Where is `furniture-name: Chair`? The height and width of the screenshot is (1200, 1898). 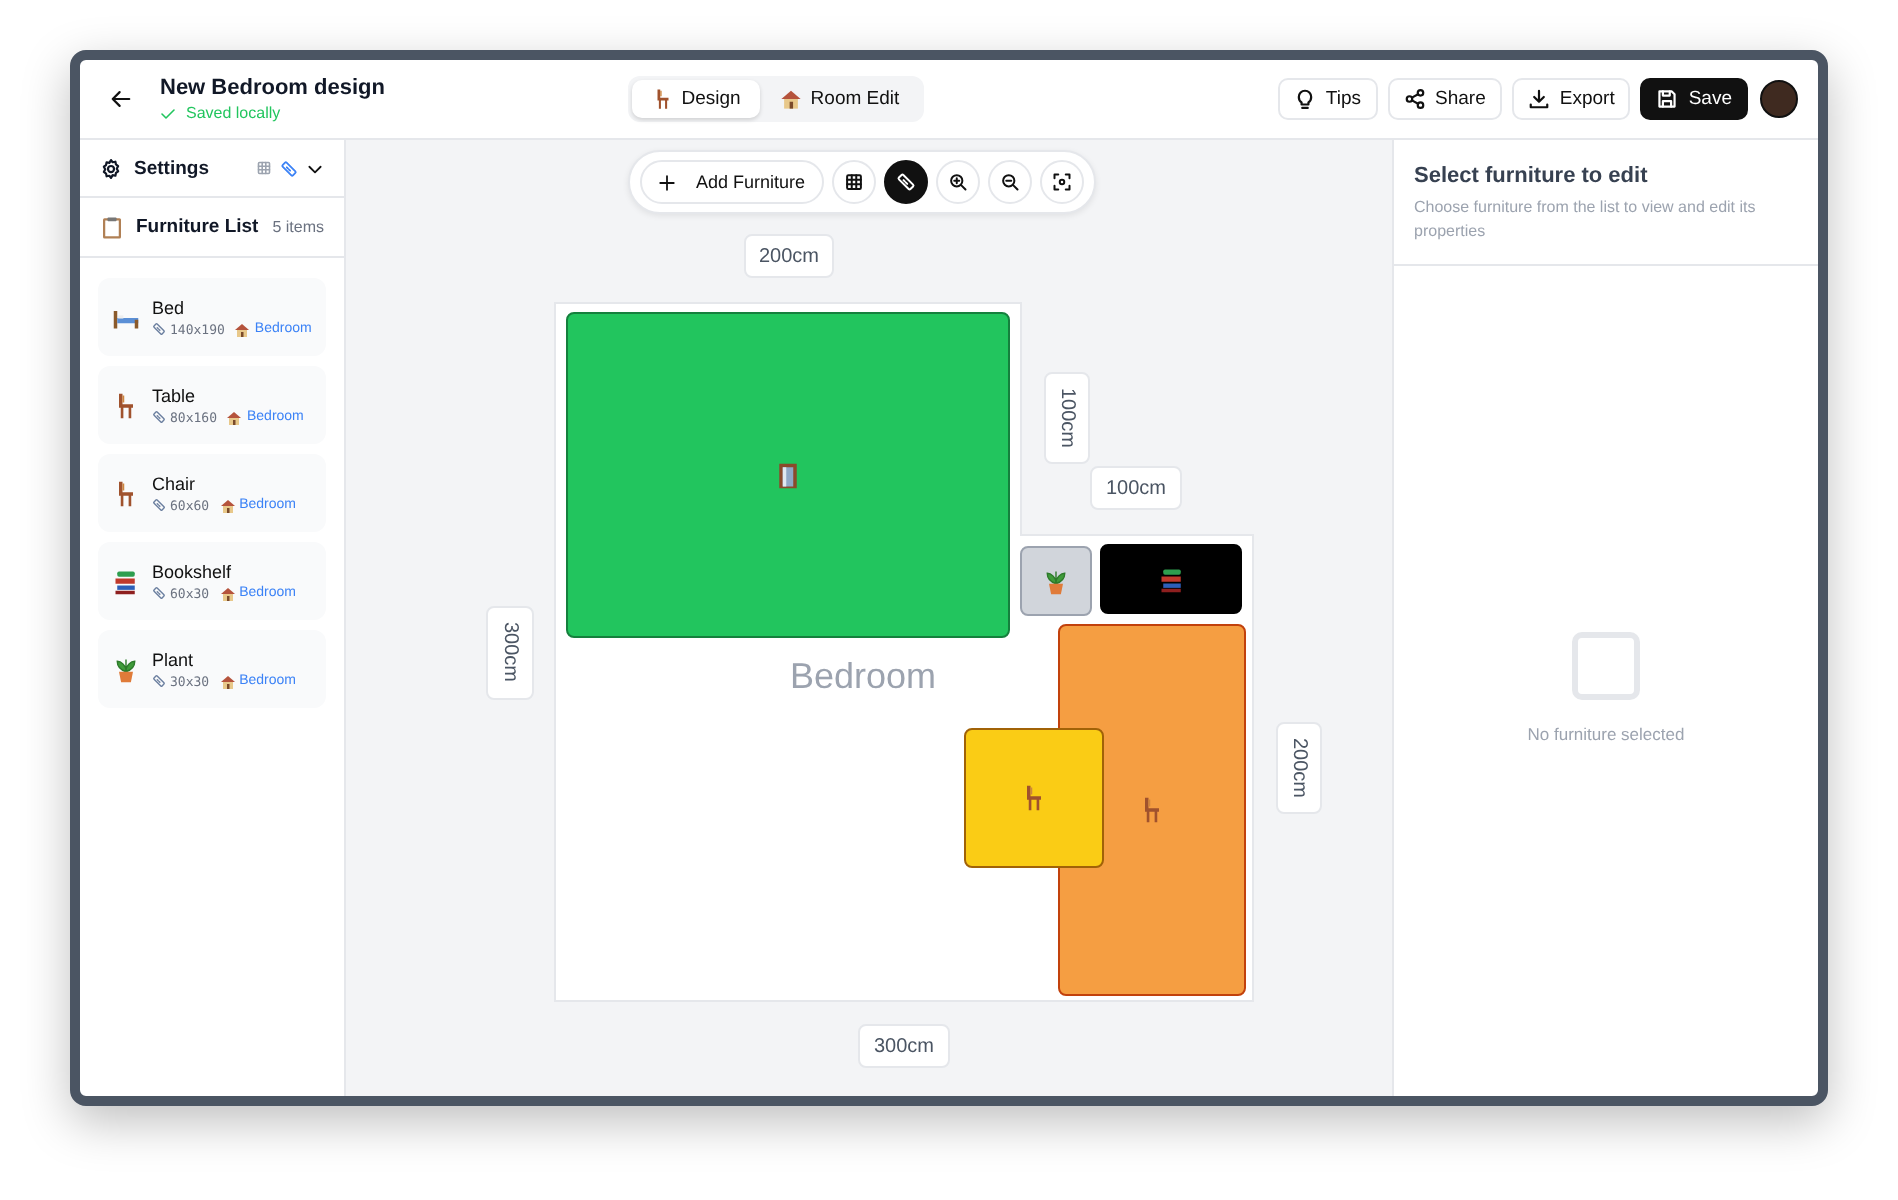
furniture-name: Chair is located at coordinates (175, 483).